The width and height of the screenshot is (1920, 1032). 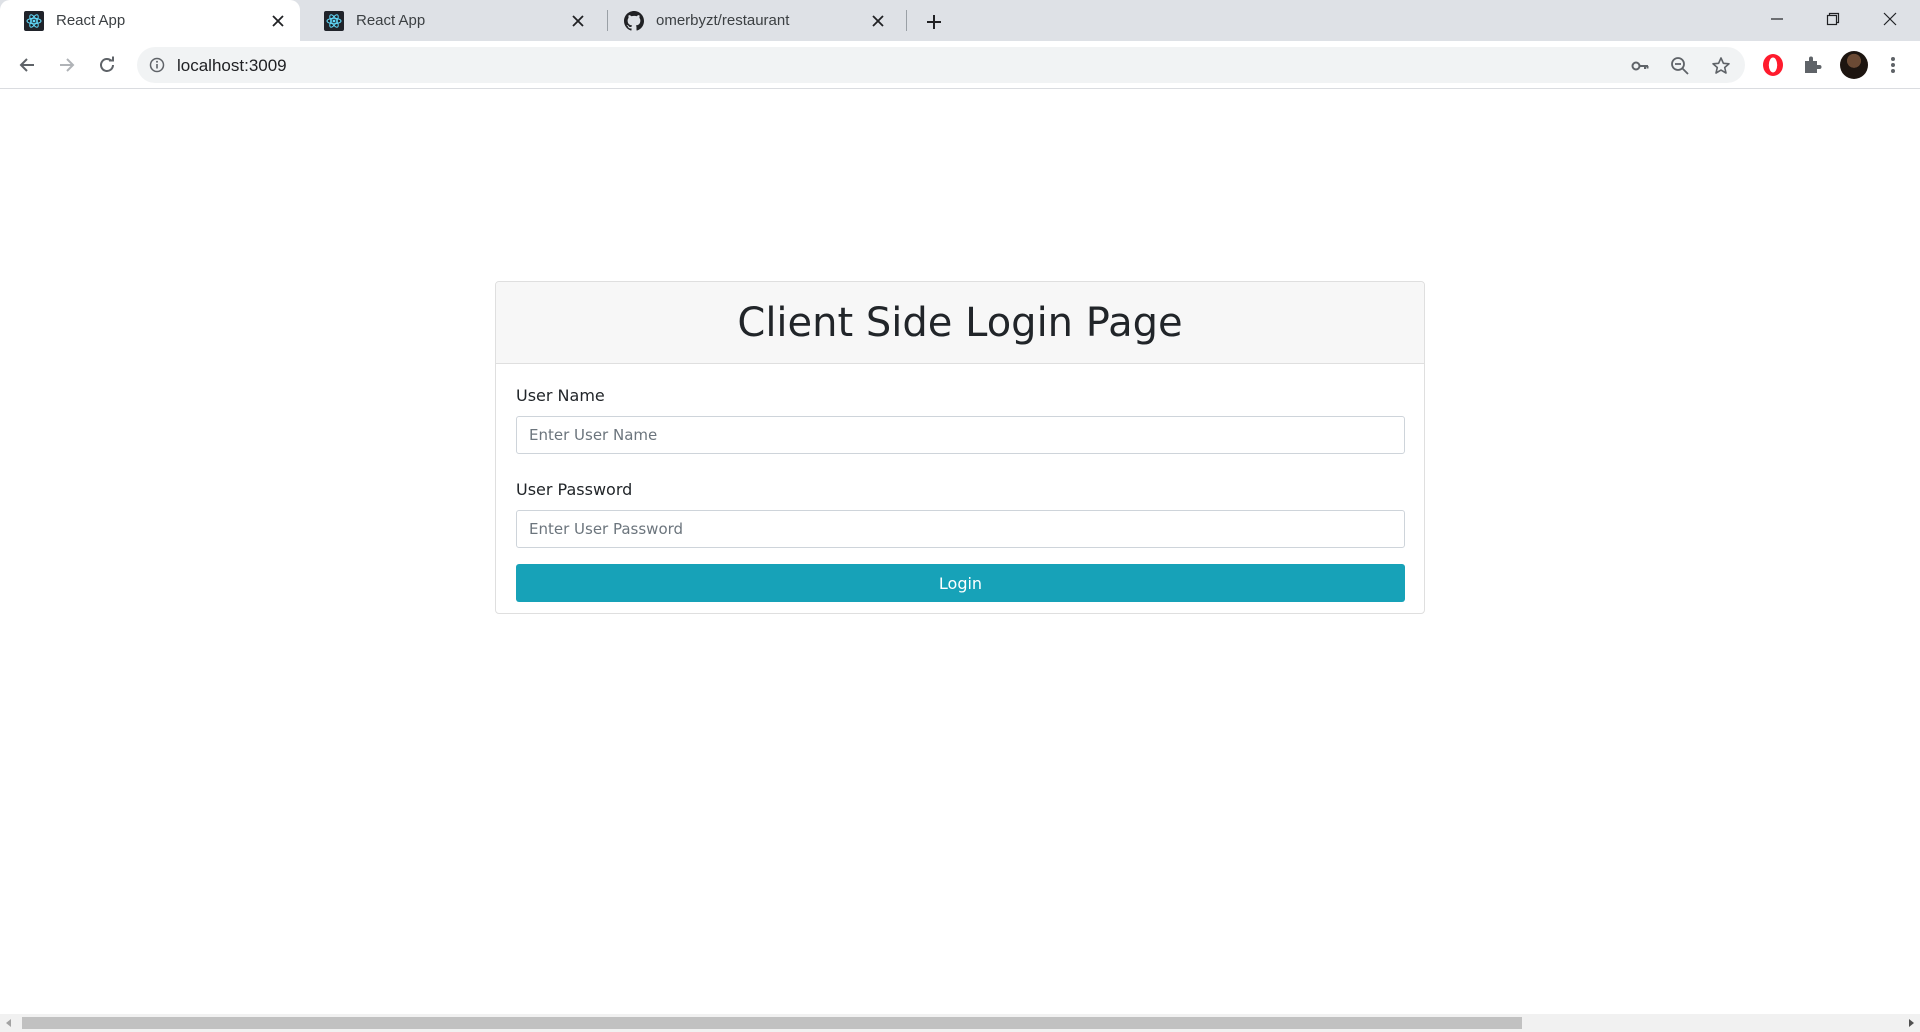 I want to click on forward-arrow-icon, so click(x=67, y=65).